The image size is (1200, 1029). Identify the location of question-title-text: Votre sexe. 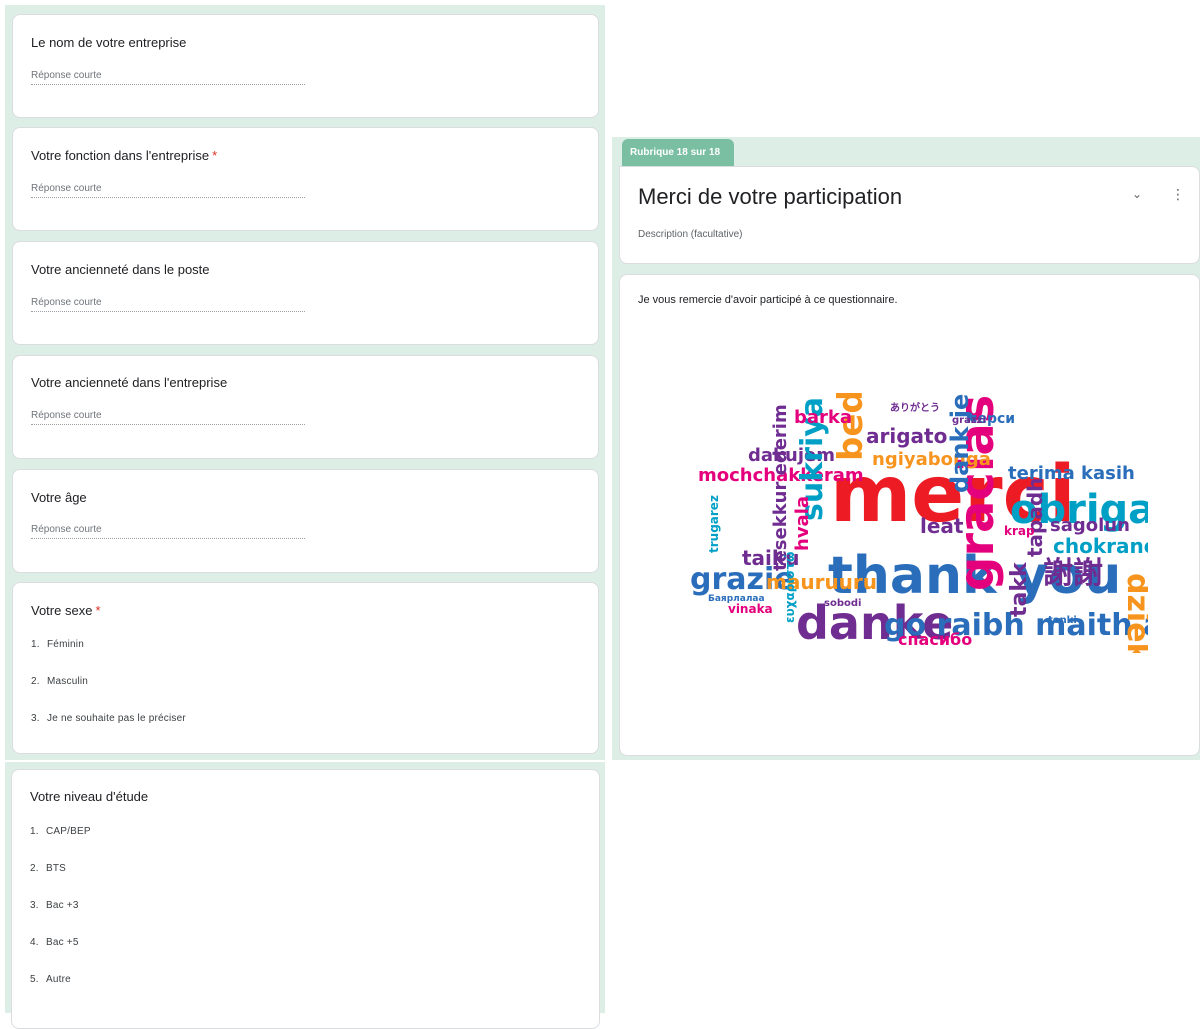
(62, 610).